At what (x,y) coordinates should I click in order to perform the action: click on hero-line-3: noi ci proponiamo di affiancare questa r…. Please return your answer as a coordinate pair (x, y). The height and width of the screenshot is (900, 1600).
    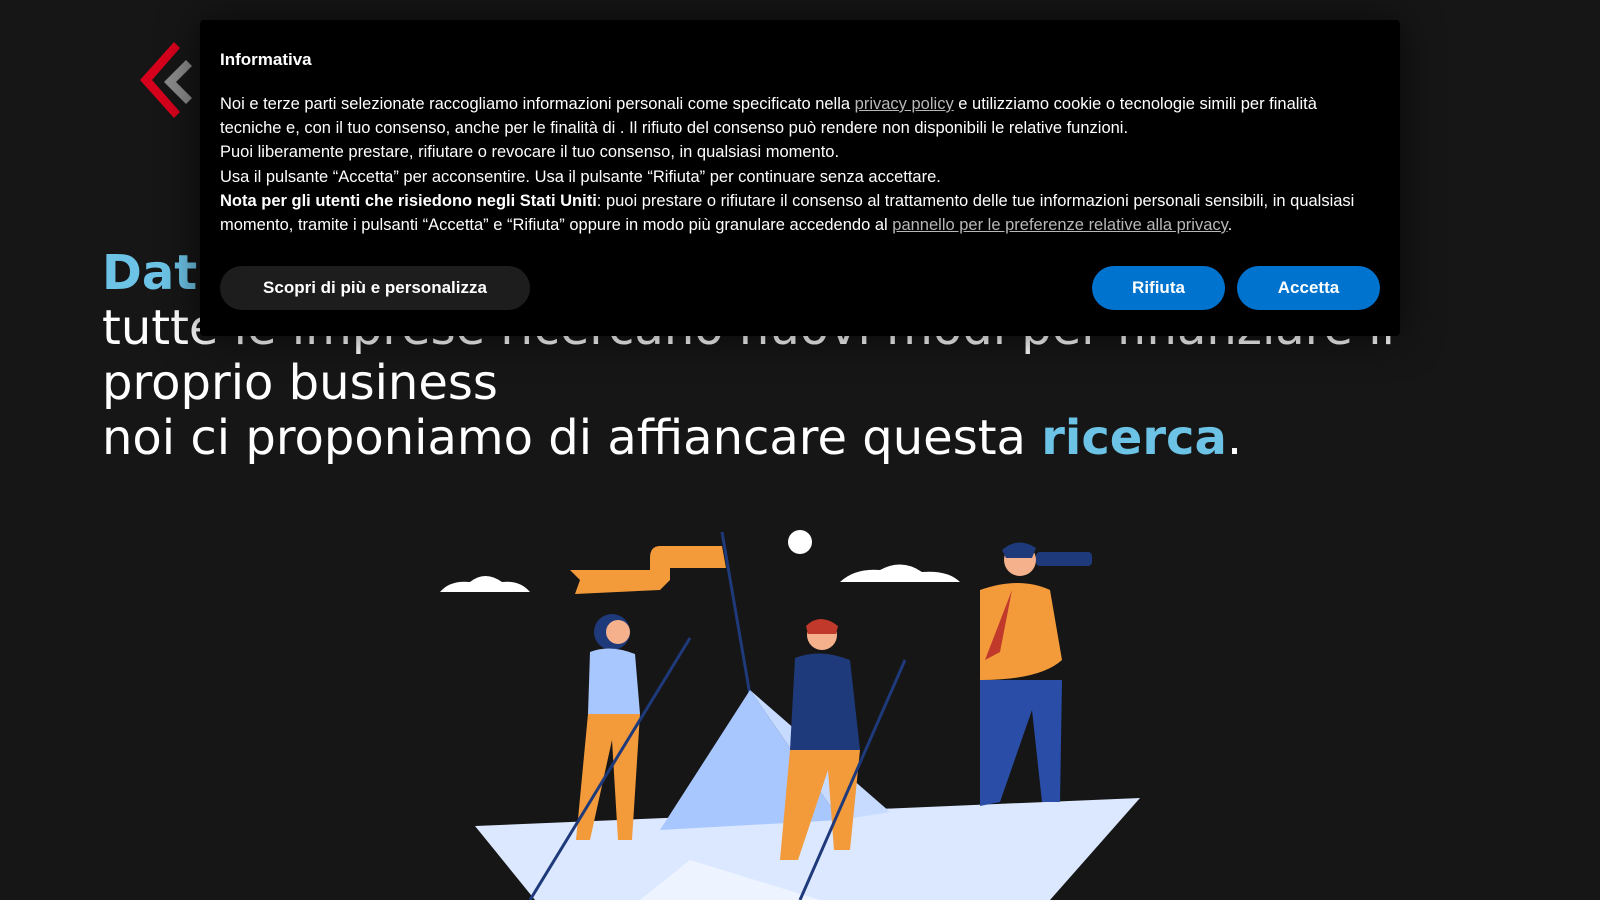
    Looking at the image, I should click on (822, 438).